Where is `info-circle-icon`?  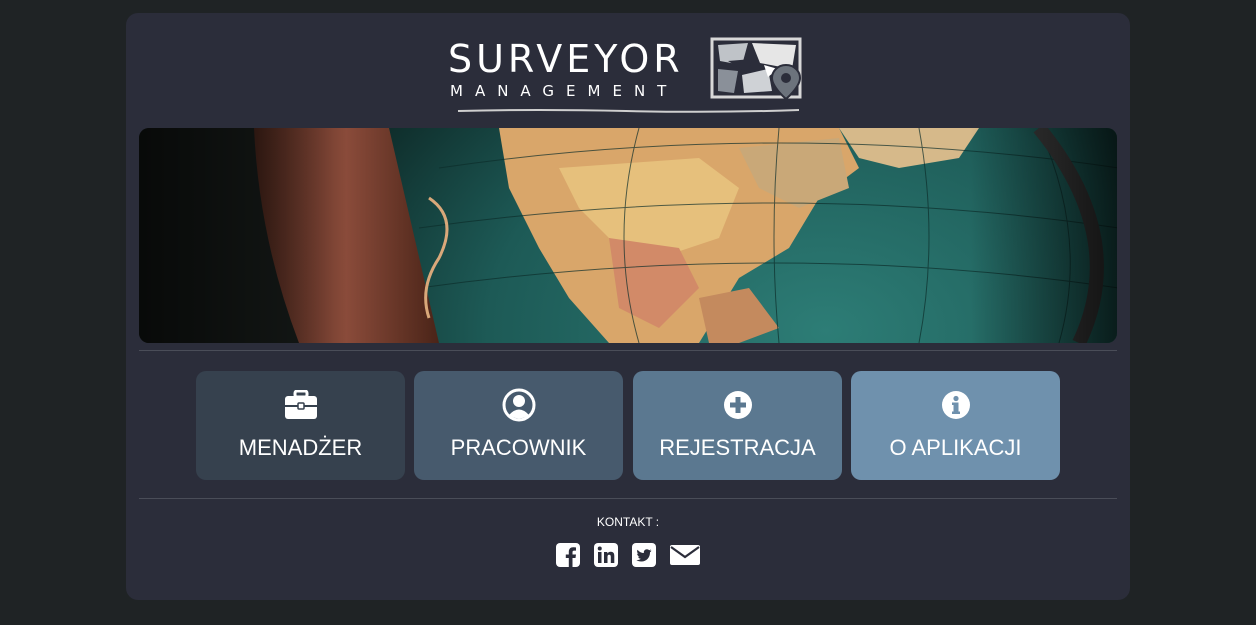 info-circle-icon is located at coordinates (955, 405).